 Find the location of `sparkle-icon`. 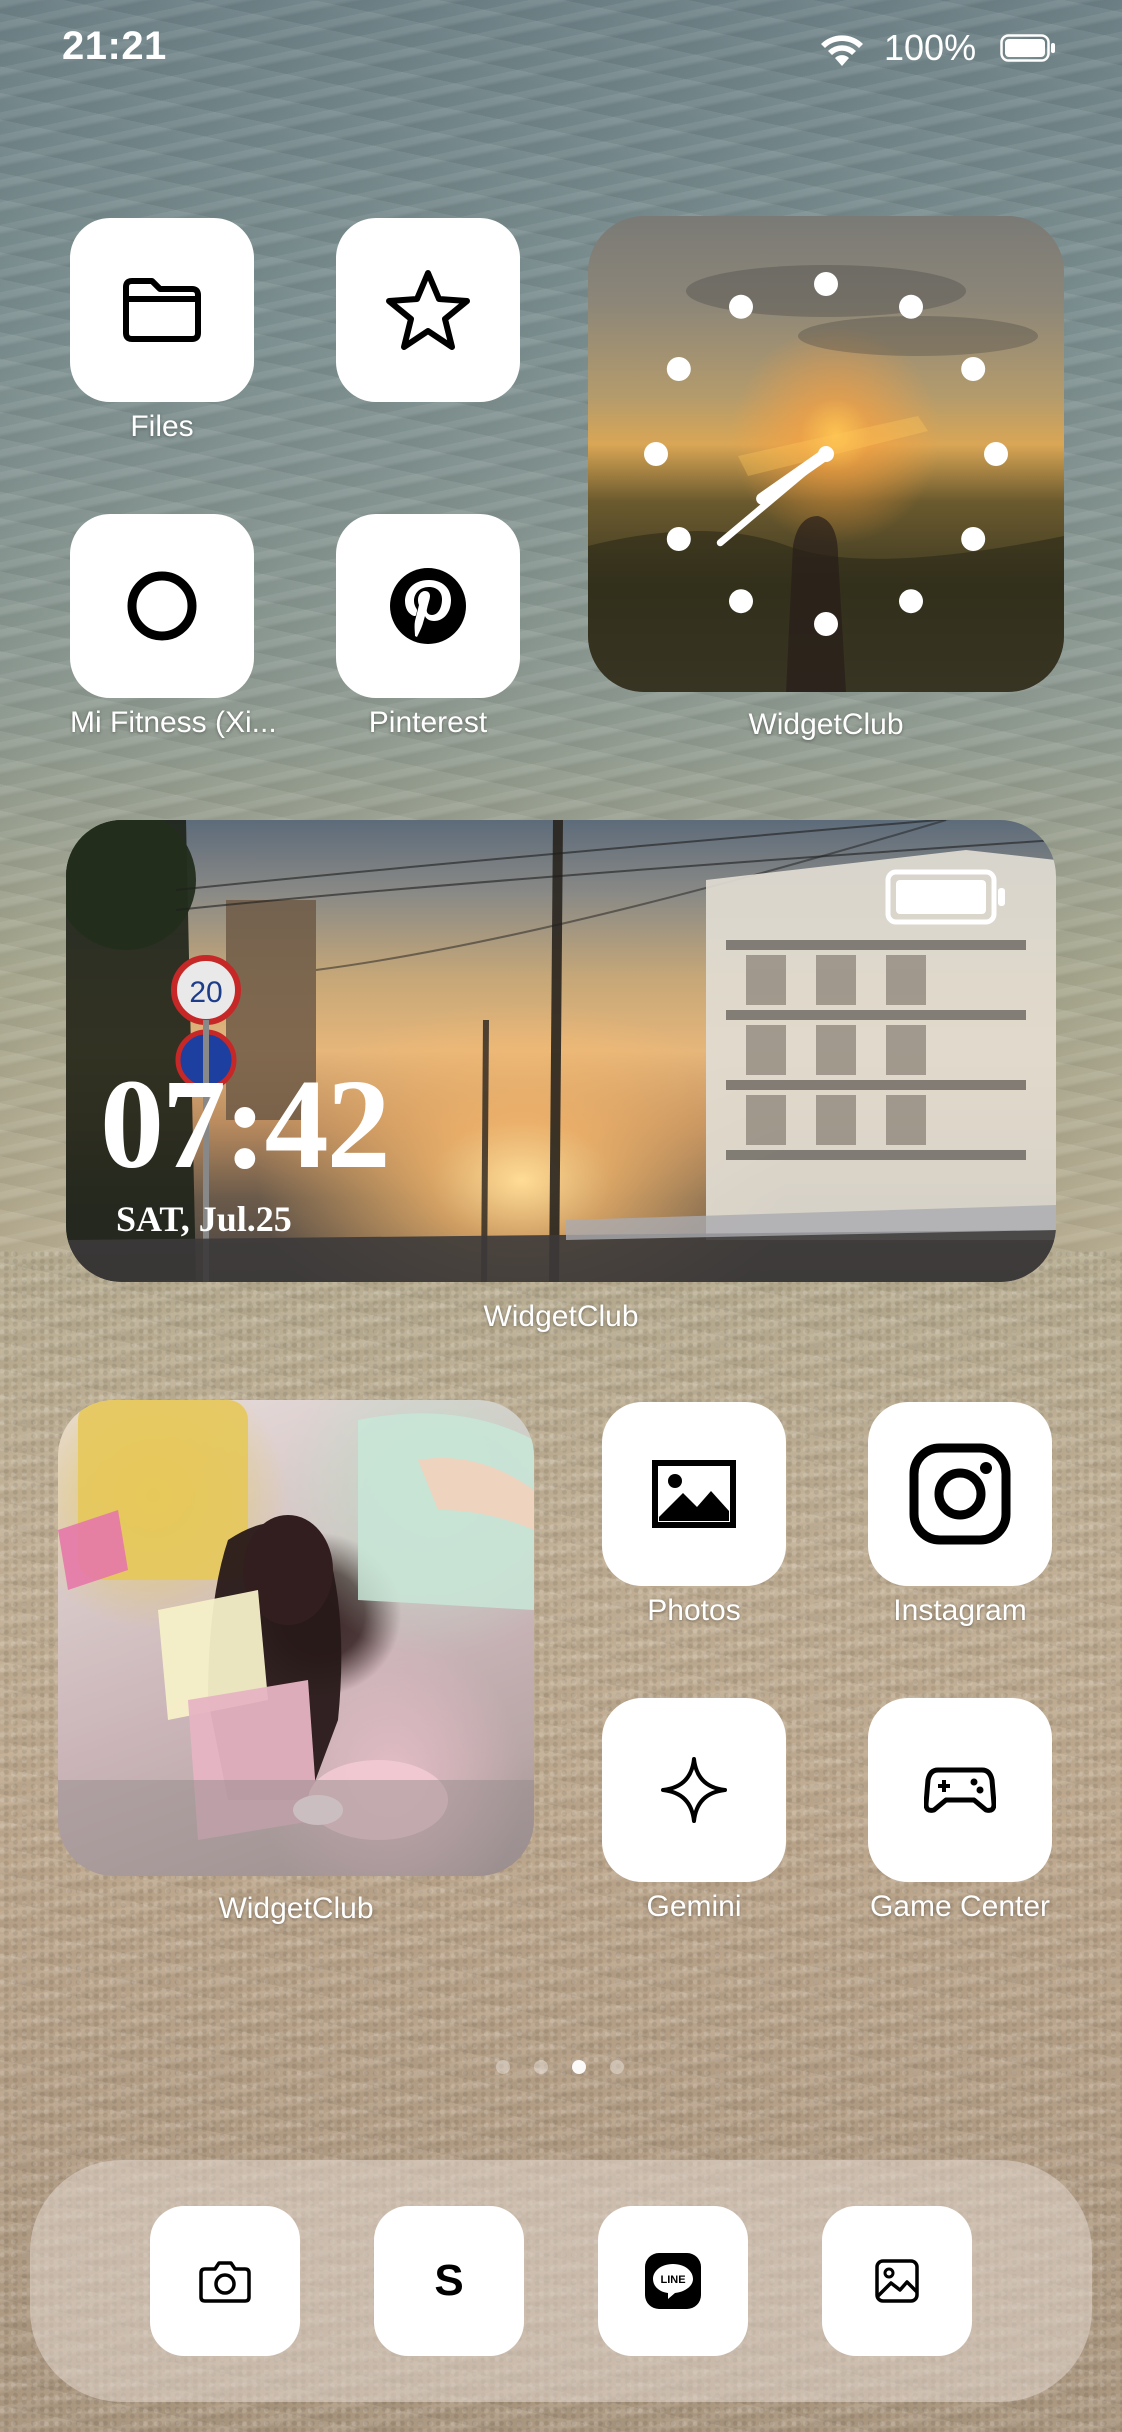

sparkle-icon is located at coordinates (694, 1790).